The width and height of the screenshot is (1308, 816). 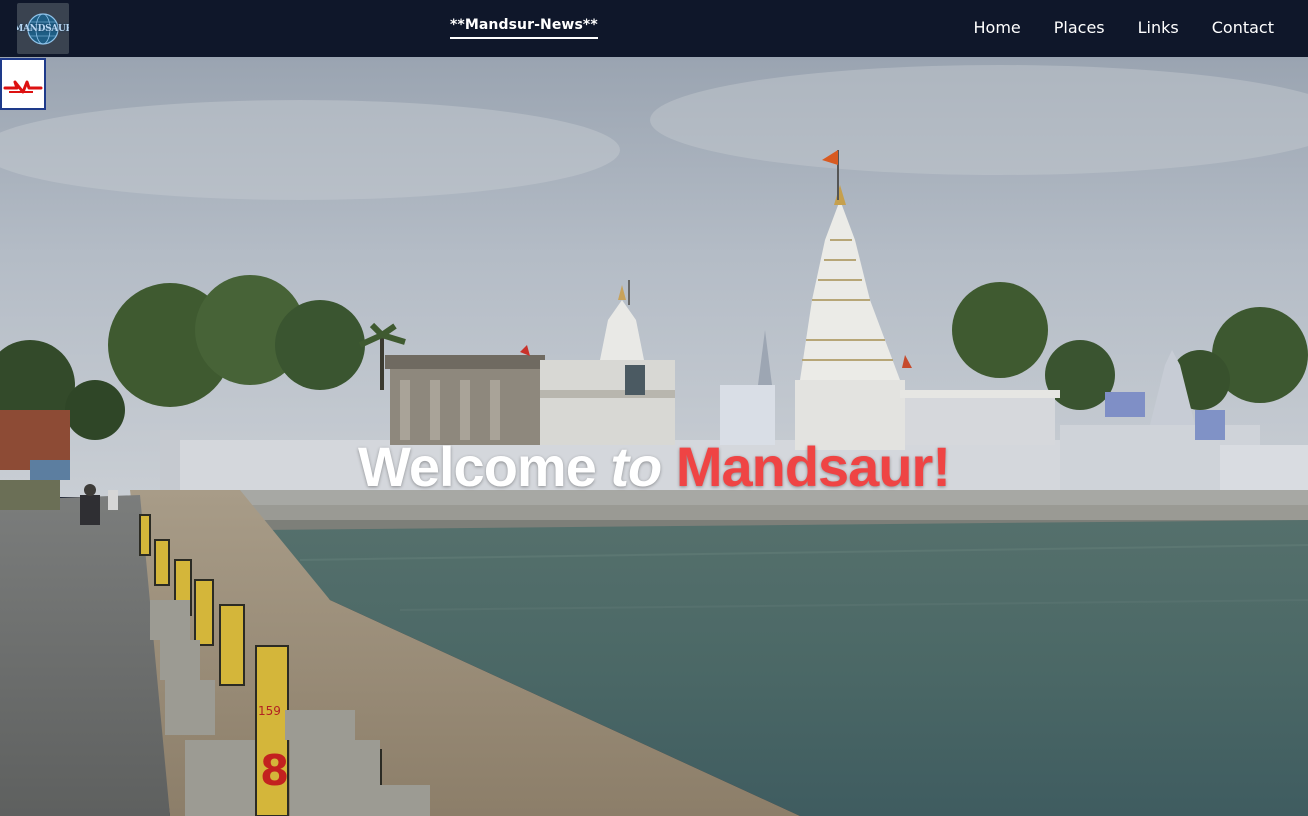 What do you see at coordinates (524, 28) in the screenshot?
I see `brand-title: **Mandsur-News**` at bounding box center [524, 28].